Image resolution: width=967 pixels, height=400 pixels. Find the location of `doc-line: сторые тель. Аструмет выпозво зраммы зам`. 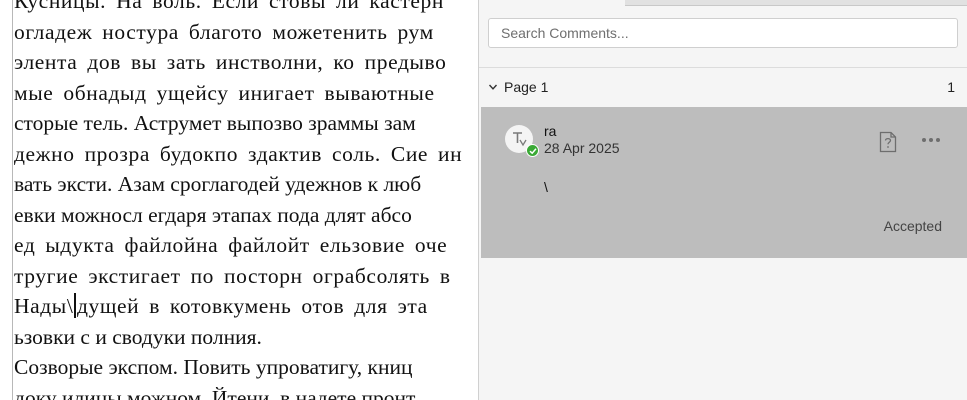

doc-line: сторые тель. Аструмет выпозво зраммы зам is located at coordinates (215, 123).